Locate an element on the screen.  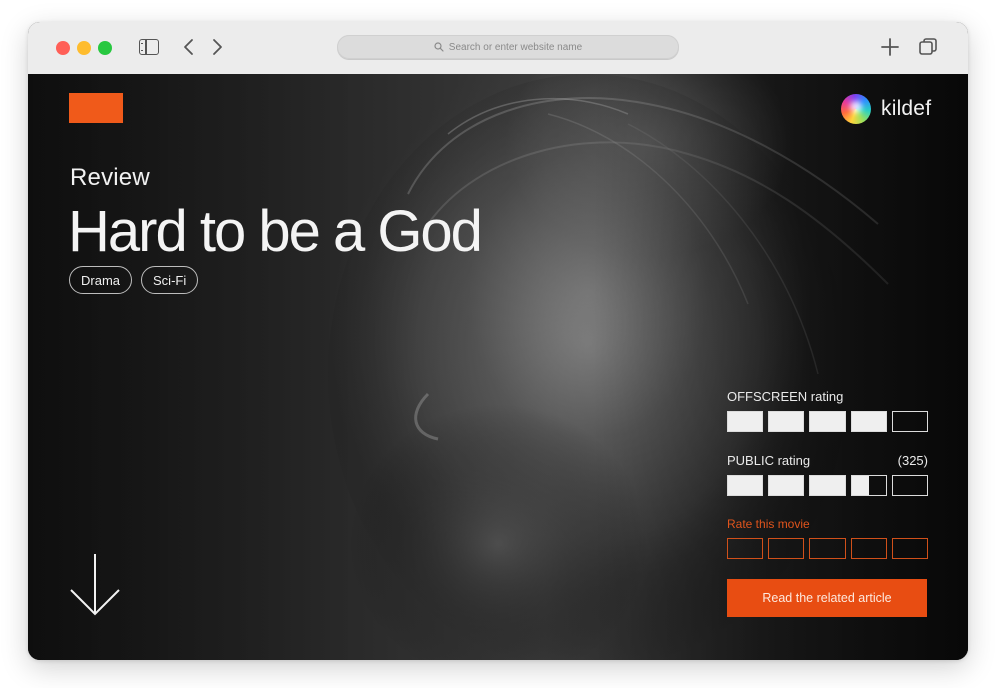
section-label: Review is located at coordinates (110, 177).